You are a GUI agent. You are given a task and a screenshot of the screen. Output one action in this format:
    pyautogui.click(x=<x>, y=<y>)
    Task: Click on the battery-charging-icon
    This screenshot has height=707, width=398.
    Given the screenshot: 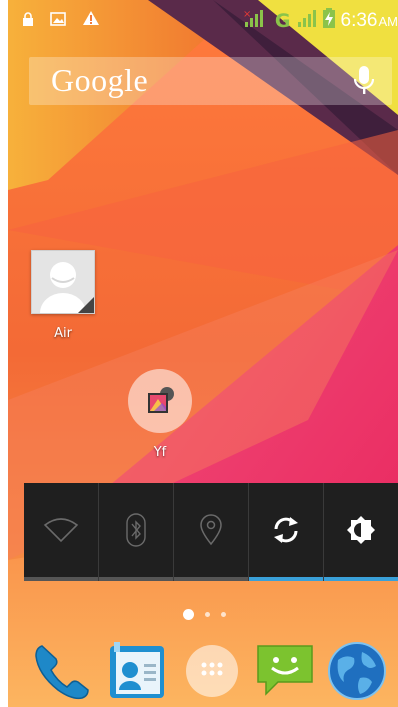 What is the action you would take?
    pyautogui.click(x=328, y=20)
    